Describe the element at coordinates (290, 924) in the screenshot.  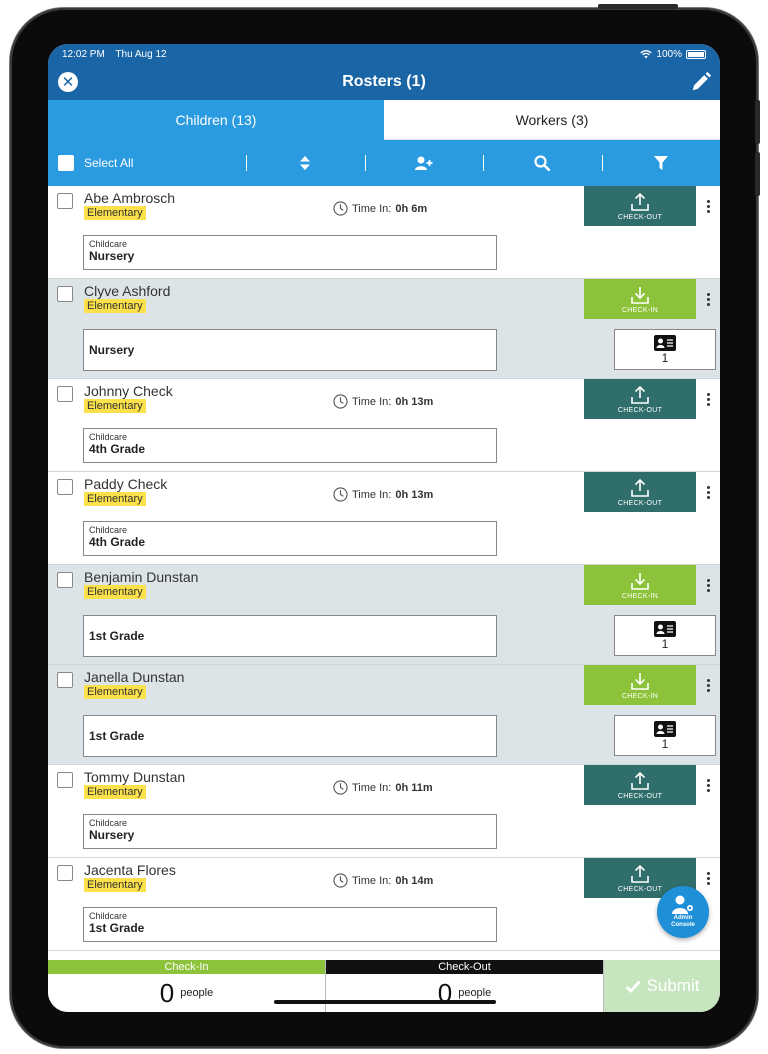
I see `room-field: Childcare 1st Grade` at that location.